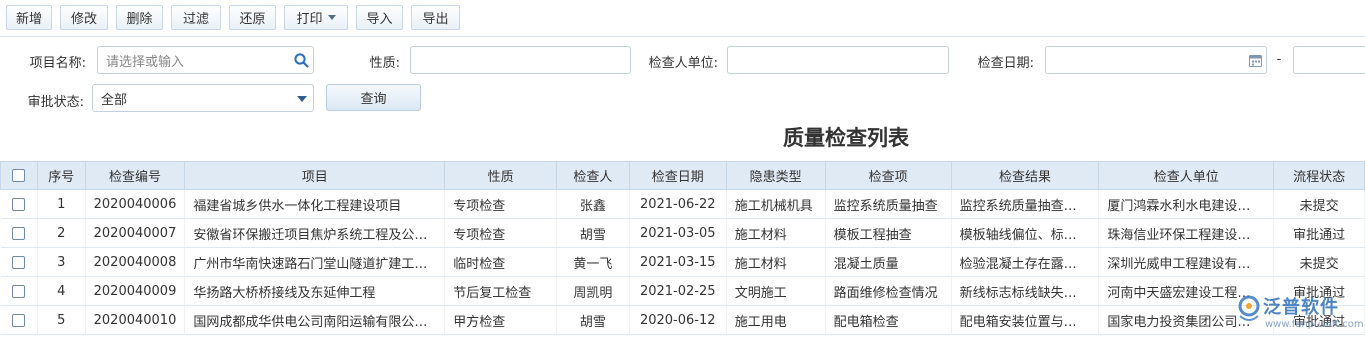  Describe the element at coordinates (55, 102) in the screenshot. I see `approval-status-label: 审批状态:` at that location.